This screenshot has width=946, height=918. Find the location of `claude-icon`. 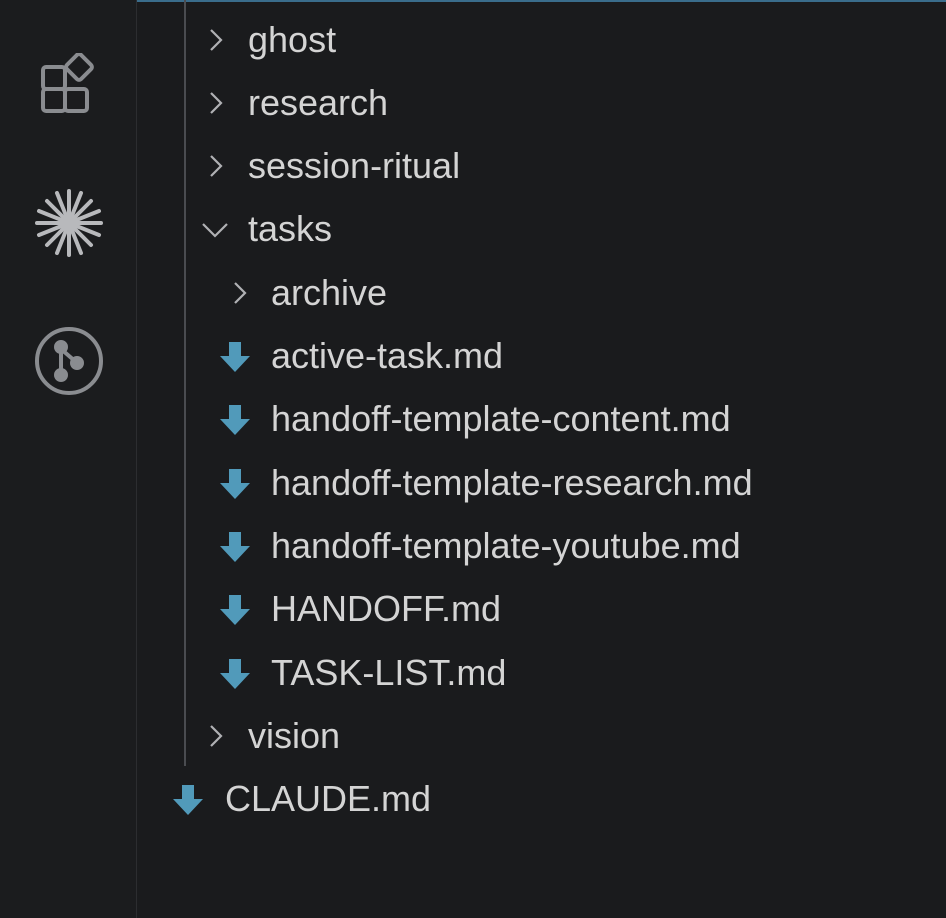

claude-icon is located at coordinates (69, 223).